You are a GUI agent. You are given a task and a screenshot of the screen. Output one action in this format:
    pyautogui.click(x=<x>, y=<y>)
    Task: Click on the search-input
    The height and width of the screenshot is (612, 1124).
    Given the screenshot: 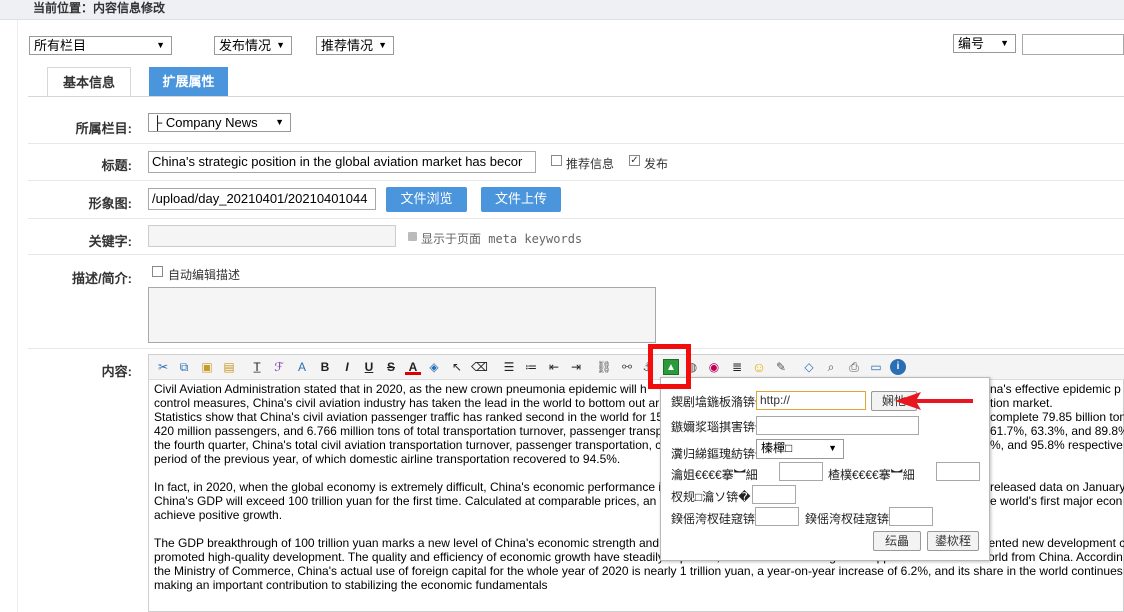 What is the action you would take?
    pyautogui.click(x=1073, y=44)
    